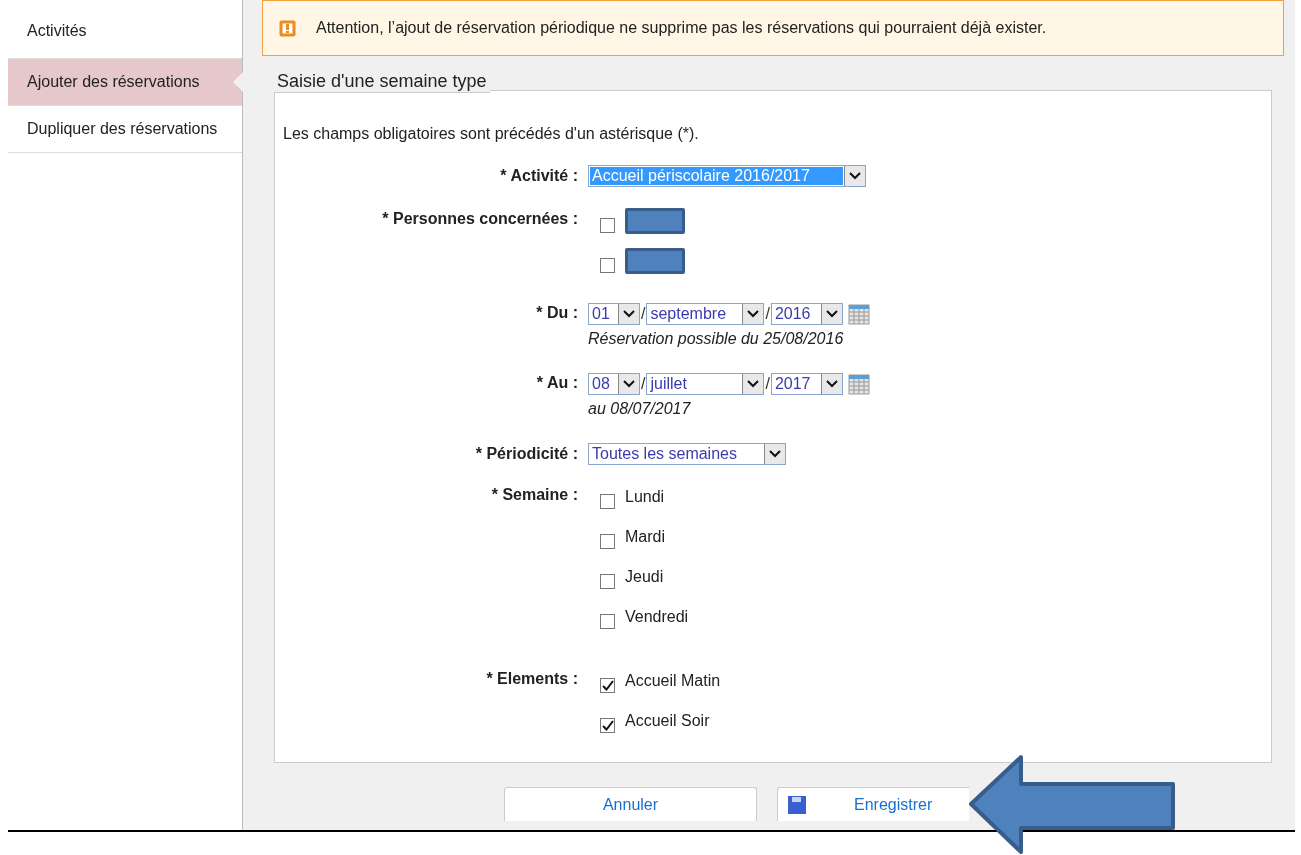  Describe the element at coordinates (645, 497) in the screenshot. I see `checkbox-label: Lundi` at that location.